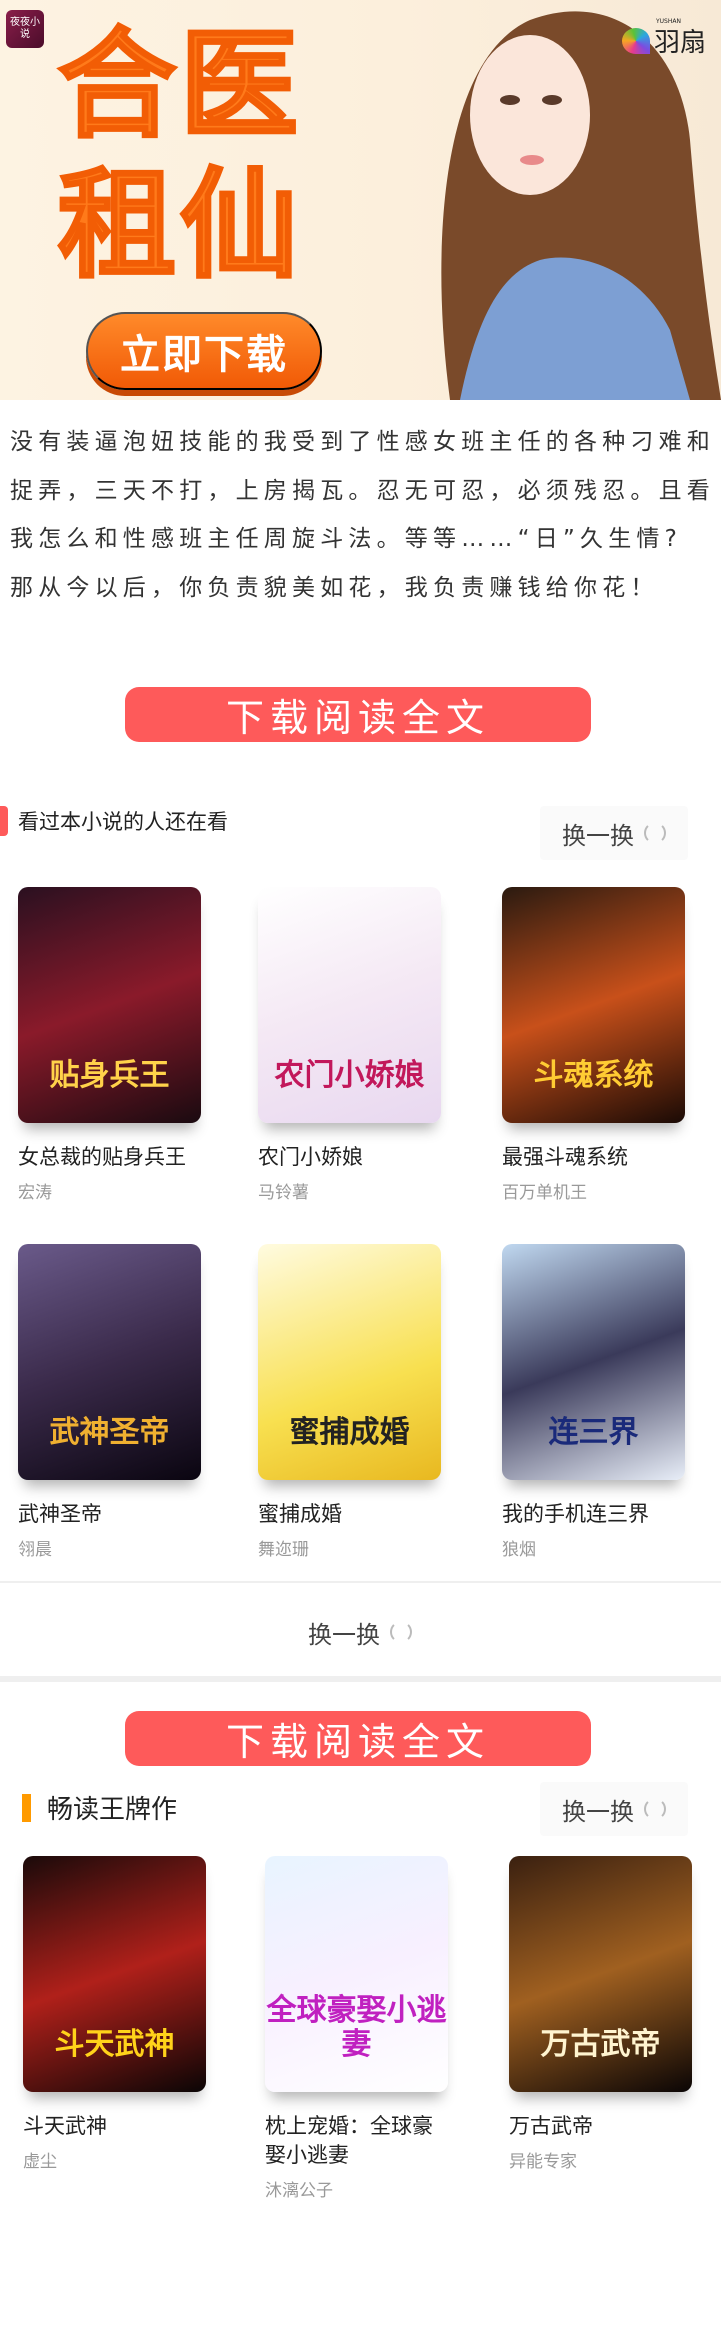  I want to click on download-read-full-button: 下载阅读全文, so click(358, 714).